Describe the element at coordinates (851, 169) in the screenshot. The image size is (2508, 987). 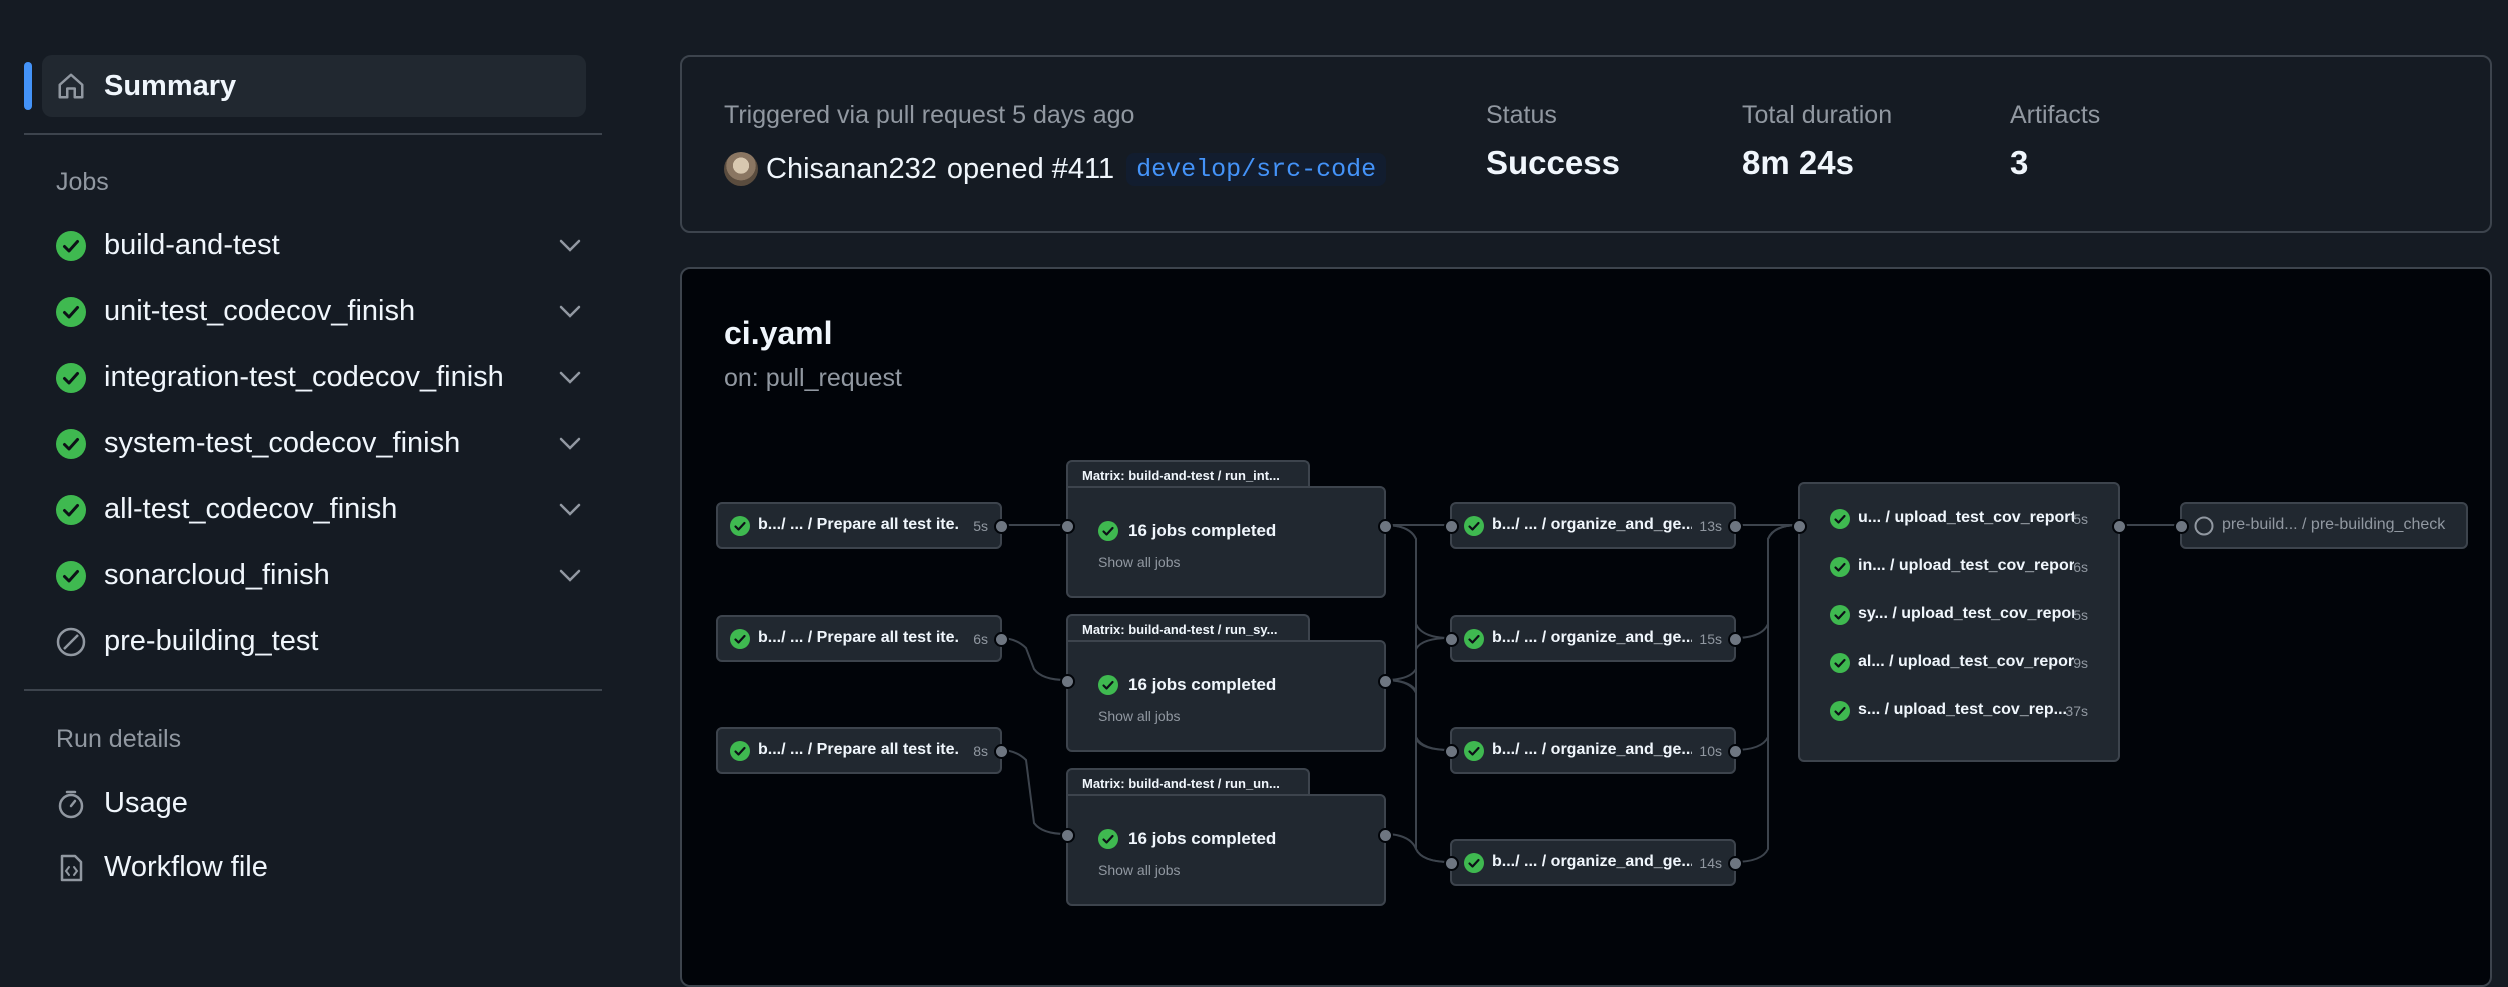
I see `pr-author-link: Chisanan232` at that location.